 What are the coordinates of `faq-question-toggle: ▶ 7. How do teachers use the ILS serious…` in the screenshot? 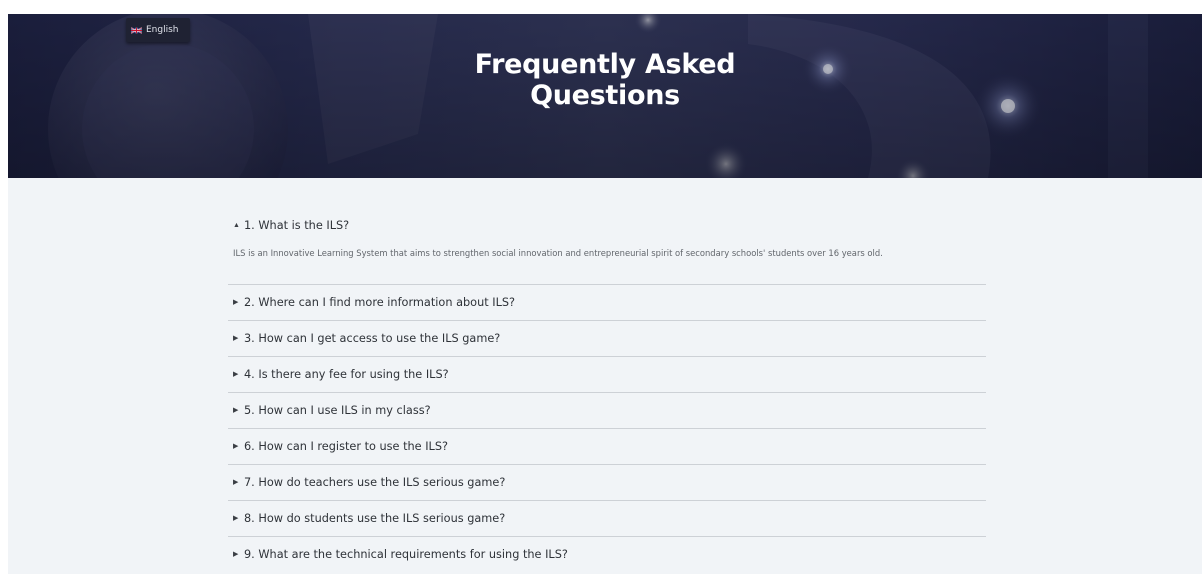 It's located at (607, 482).